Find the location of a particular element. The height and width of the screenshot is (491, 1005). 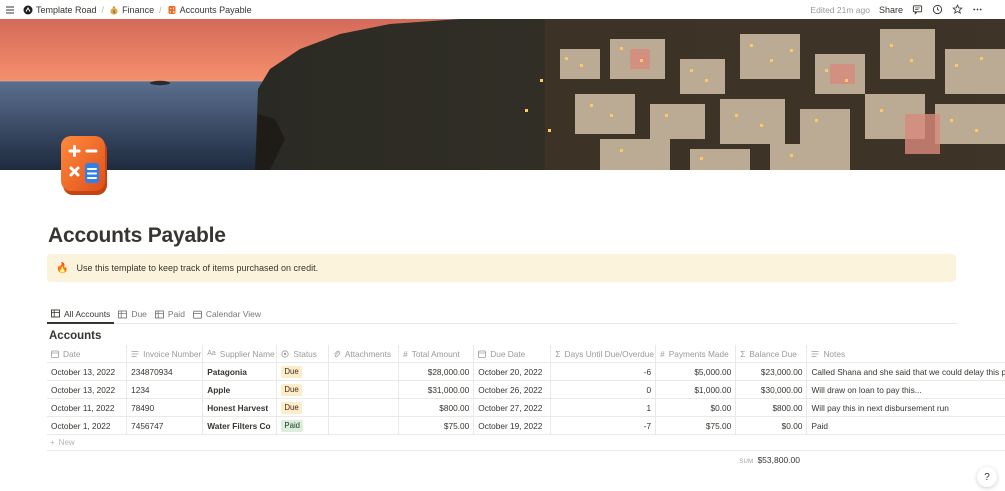

cell-date: October 1, 2022 is located at coordinates (87, 425).